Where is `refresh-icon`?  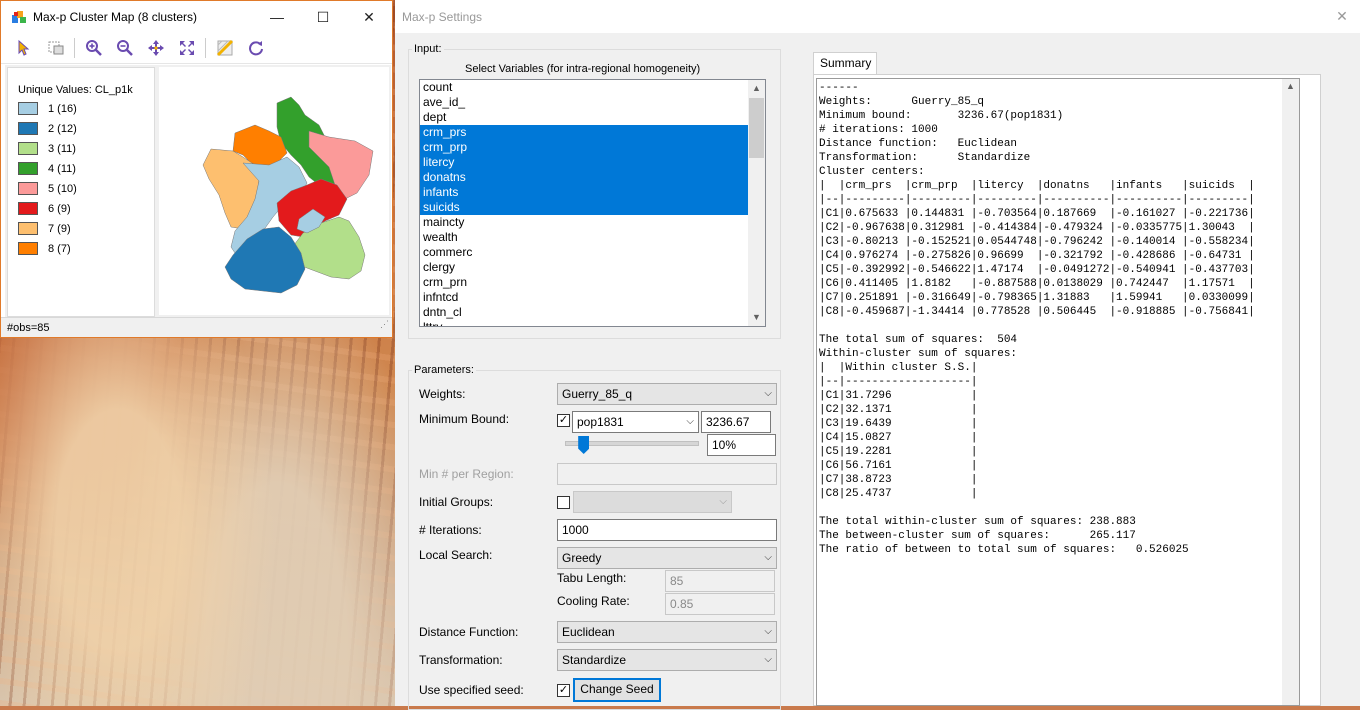
refresh-icon is located at coordinates (255, 48).